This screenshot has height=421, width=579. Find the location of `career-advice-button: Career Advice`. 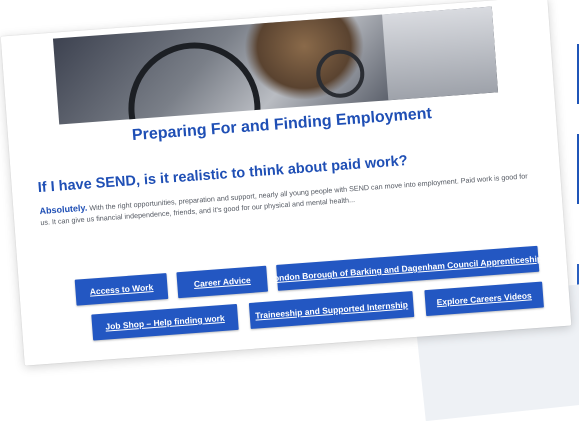

career-advice-button: Career Advice is located at coordinates (222, 282).